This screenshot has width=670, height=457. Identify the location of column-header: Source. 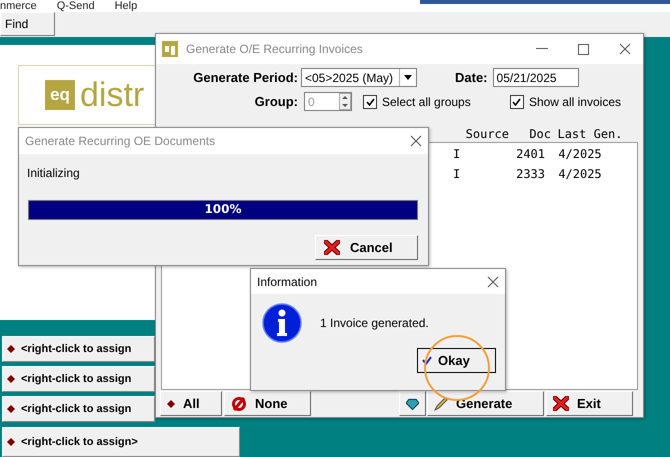
(486, 133).